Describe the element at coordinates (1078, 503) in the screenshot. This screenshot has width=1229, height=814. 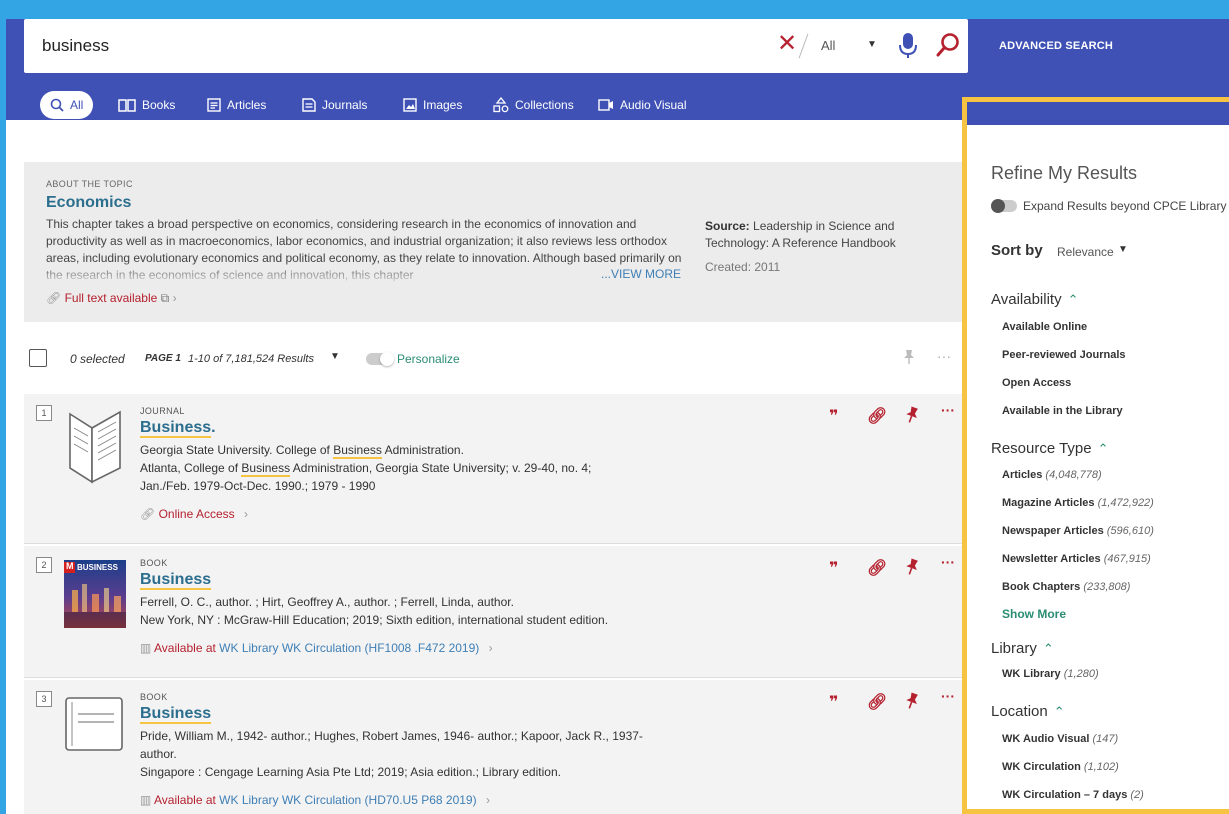
I see `facet-item: Magazine Articles (1,472,922)` at that location.